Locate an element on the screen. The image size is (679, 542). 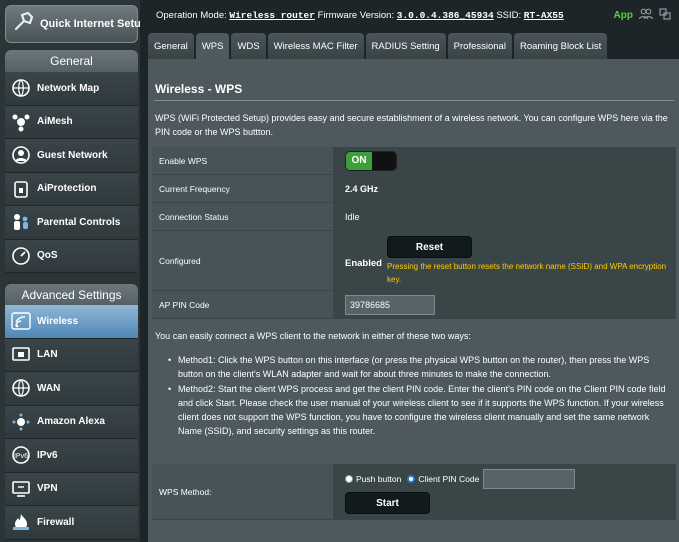
connection-status-row: Connection Status Idle is located at coordinates (414, 217).